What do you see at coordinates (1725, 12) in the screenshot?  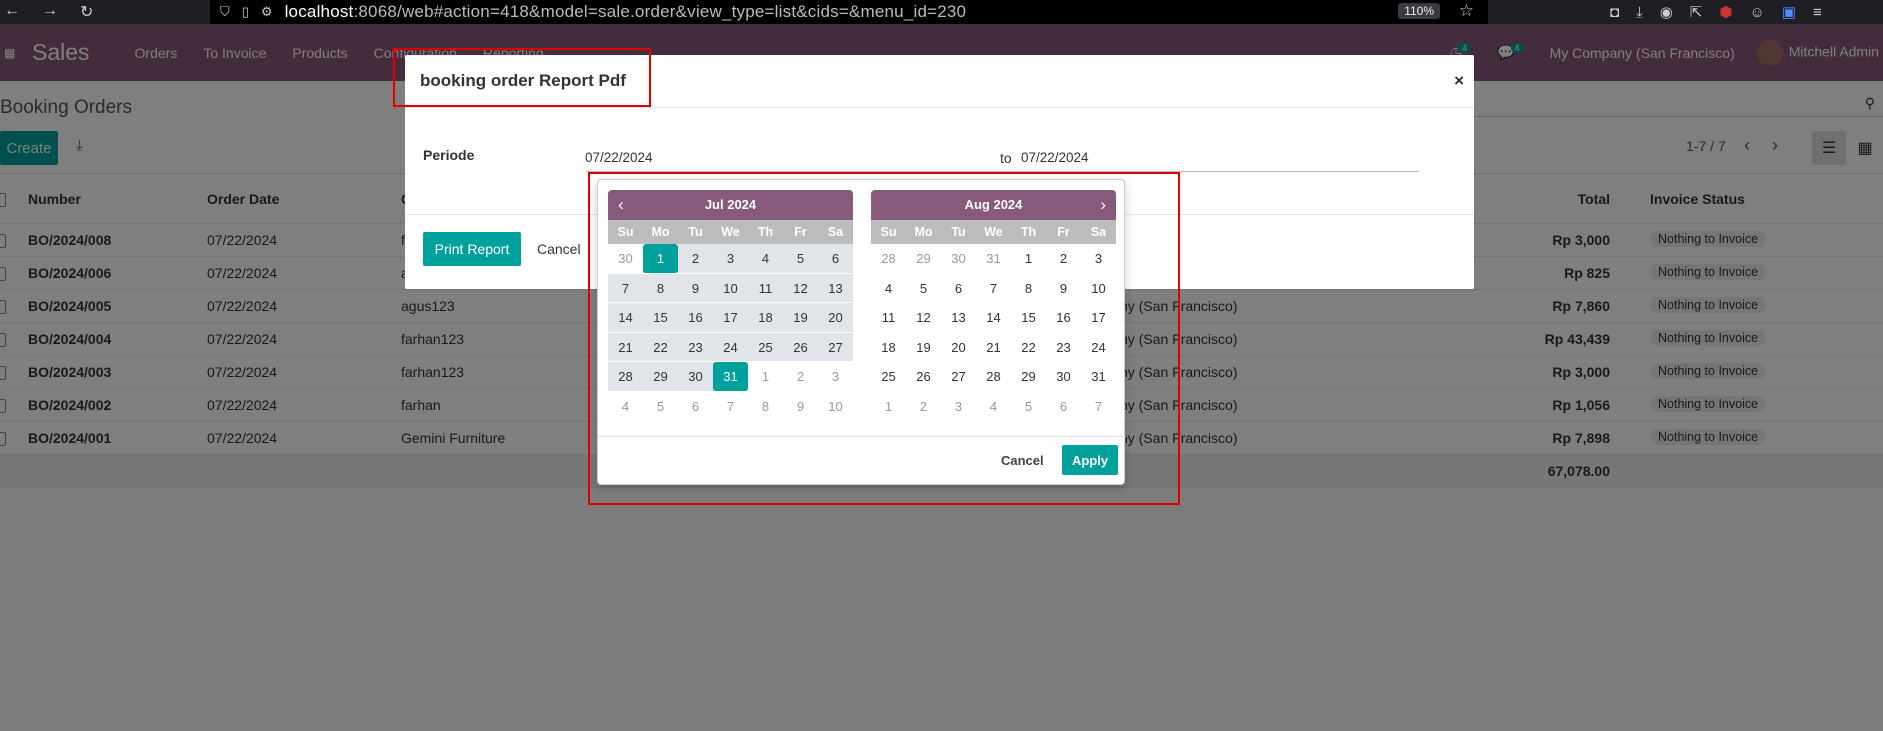 I see `ublock-icon: ⬢` at bounding box center [1725, 12].